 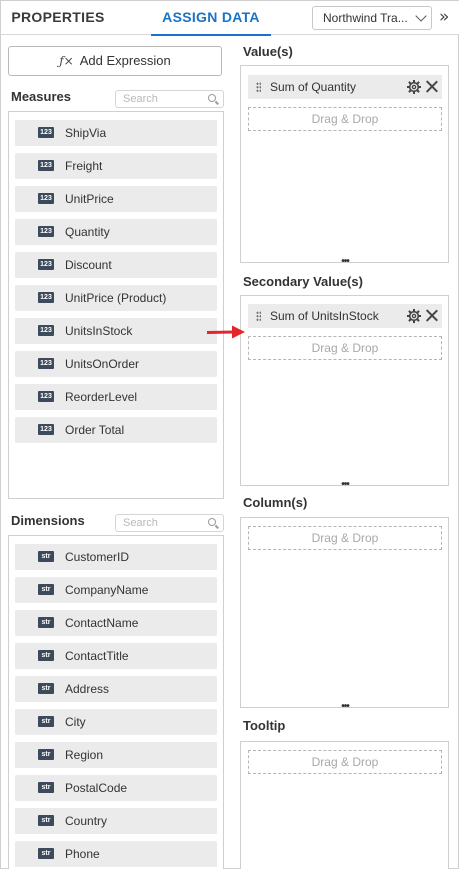 I want to click on field-item: str City, so click(x=116, y=722).